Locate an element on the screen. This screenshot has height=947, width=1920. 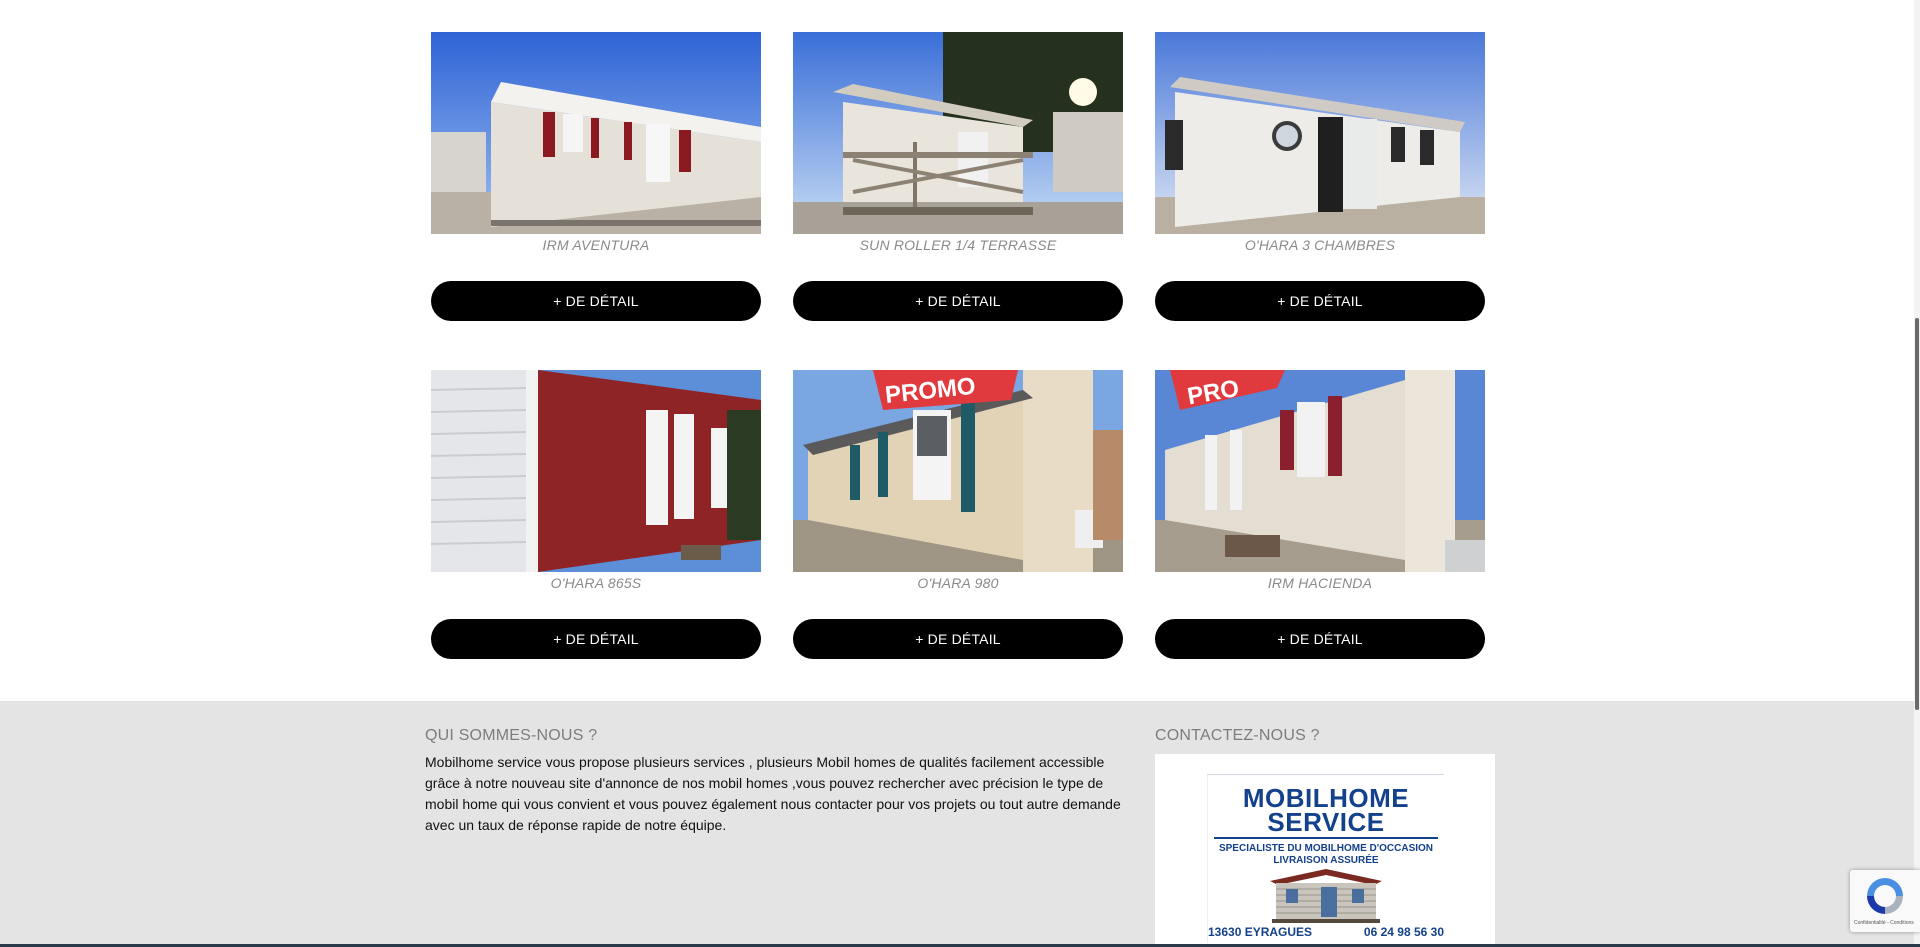
logo-divider is located at coordinates (1326, 838).